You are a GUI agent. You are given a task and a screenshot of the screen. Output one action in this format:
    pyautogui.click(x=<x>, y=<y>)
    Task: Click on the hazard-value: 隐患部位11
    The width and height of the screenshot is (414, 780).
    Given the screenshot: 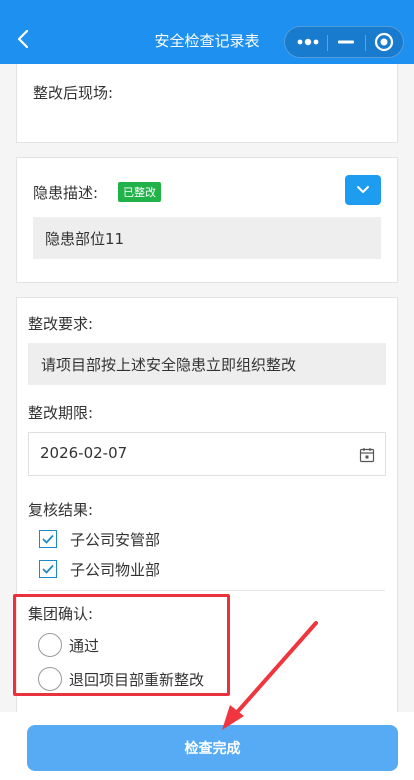 What is the action you would take?
    pyautogui.click(x=207, y=238)
    